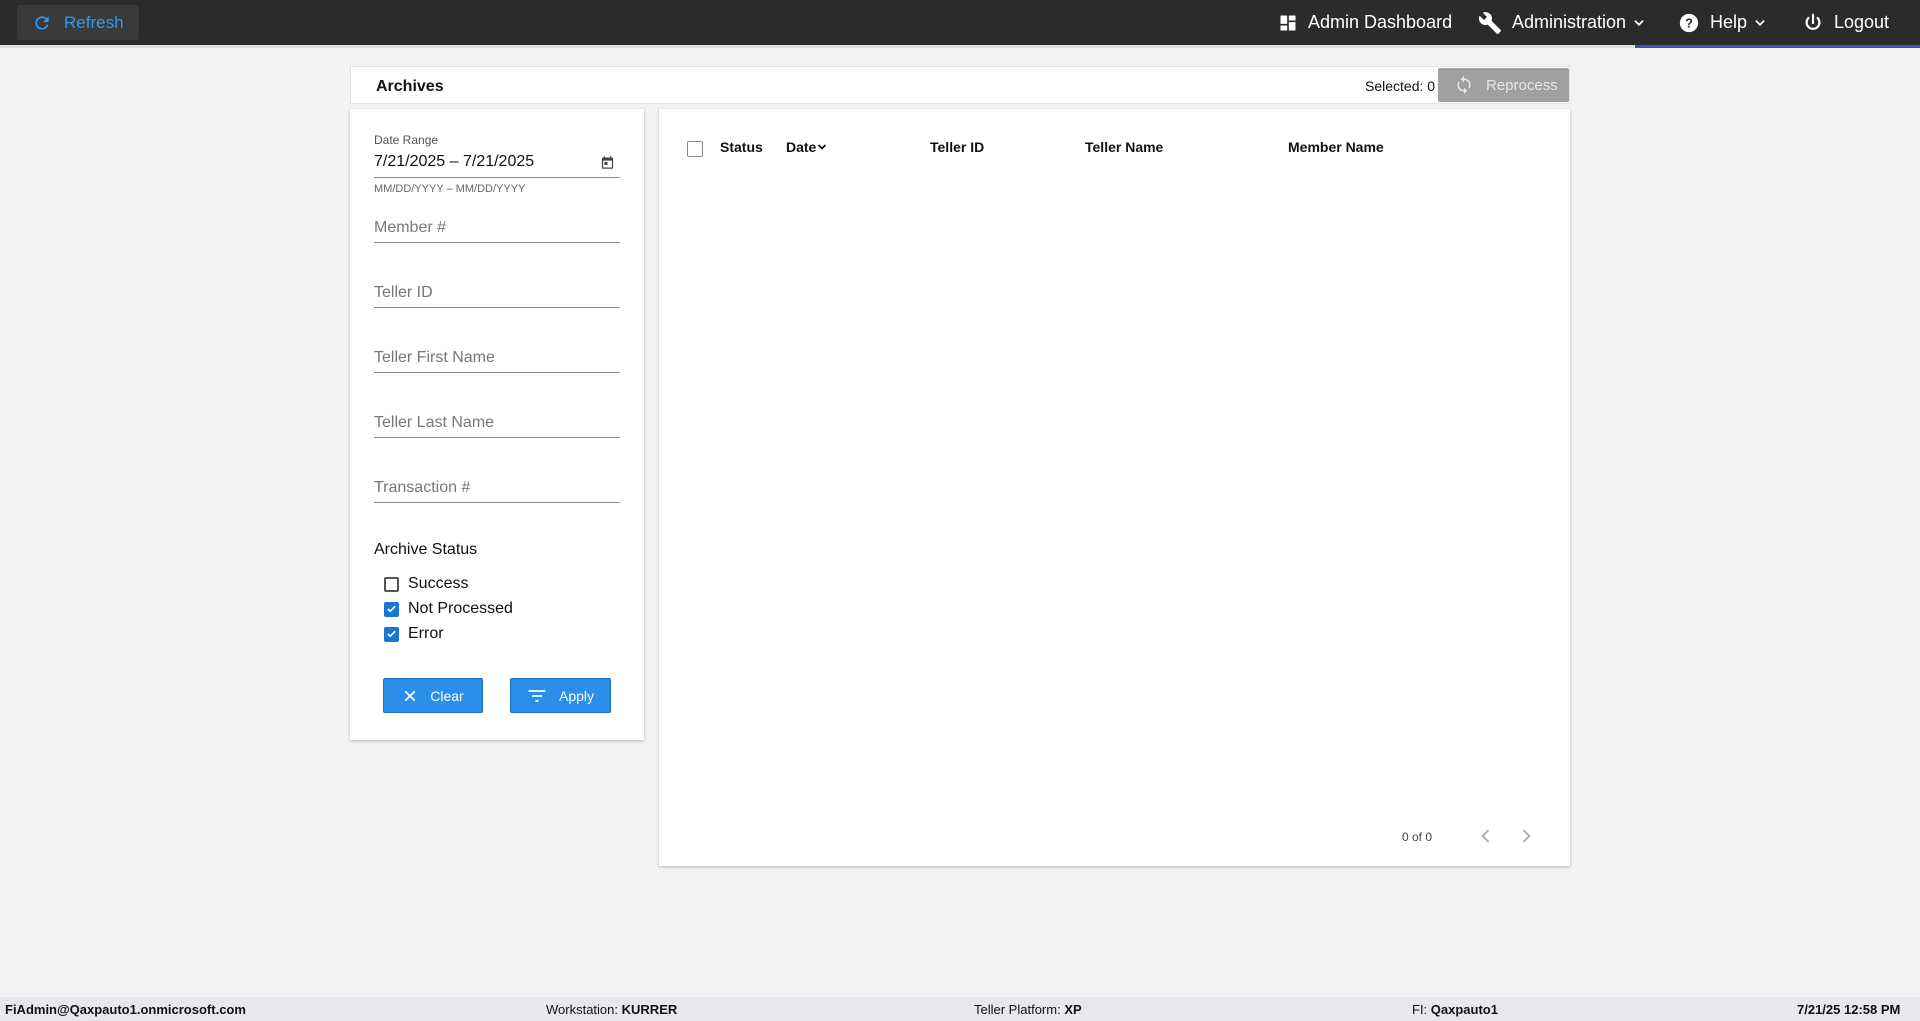 The height and width of the screenshot is (1021, 1920). I want to click on archives-header: Archives Selected: 0 Reprocess, so click(960, 85).